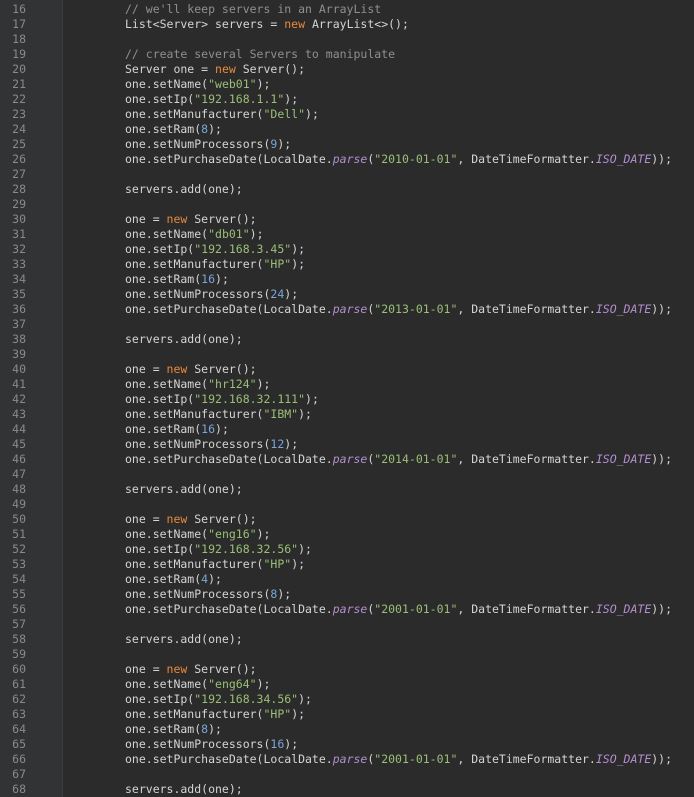 The height and width of the screenshot is (797, 694). I want to click on code-line: 52 one.setIp("192.168.32.56");, so click(347, 549).